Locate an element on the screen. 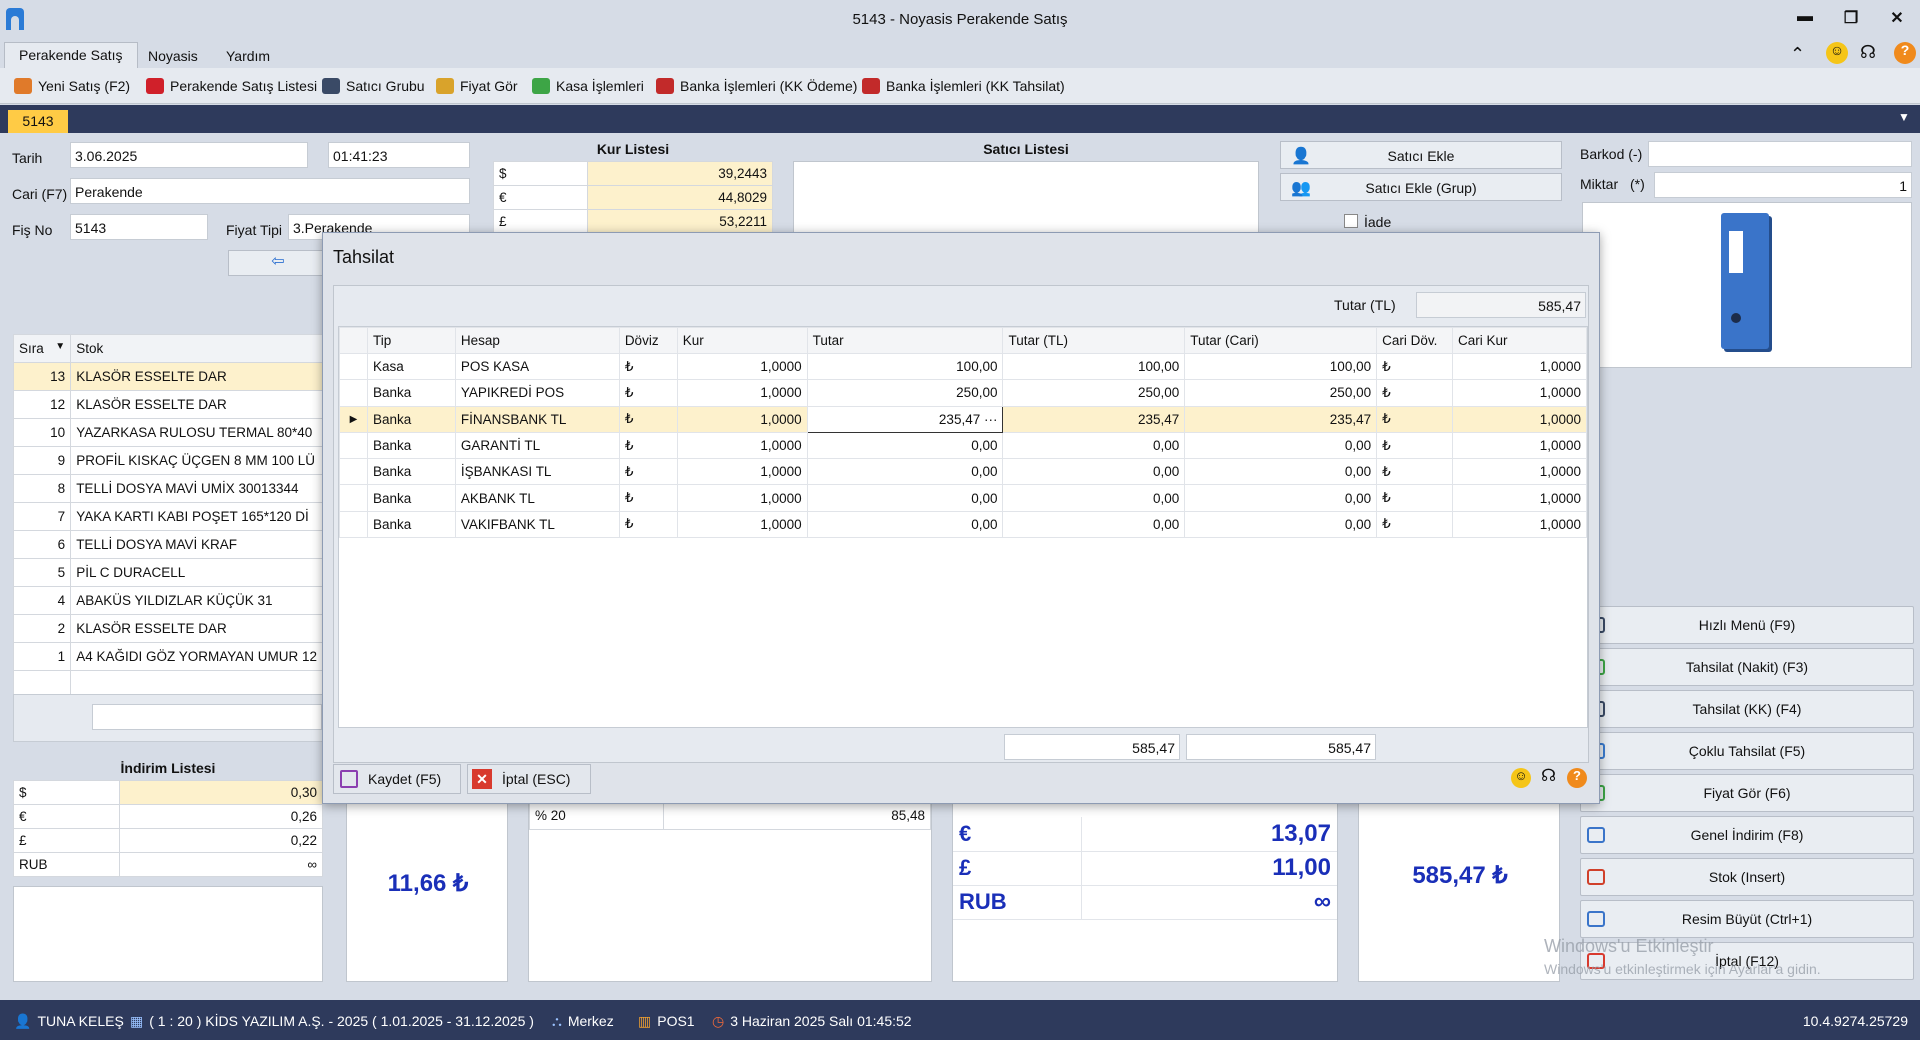 The image size is (1920, 1040). table-row: 1 A4 KAĞIDI GÖZ YORMAYAN UMUR 12 is located at coordinates (167, 656).